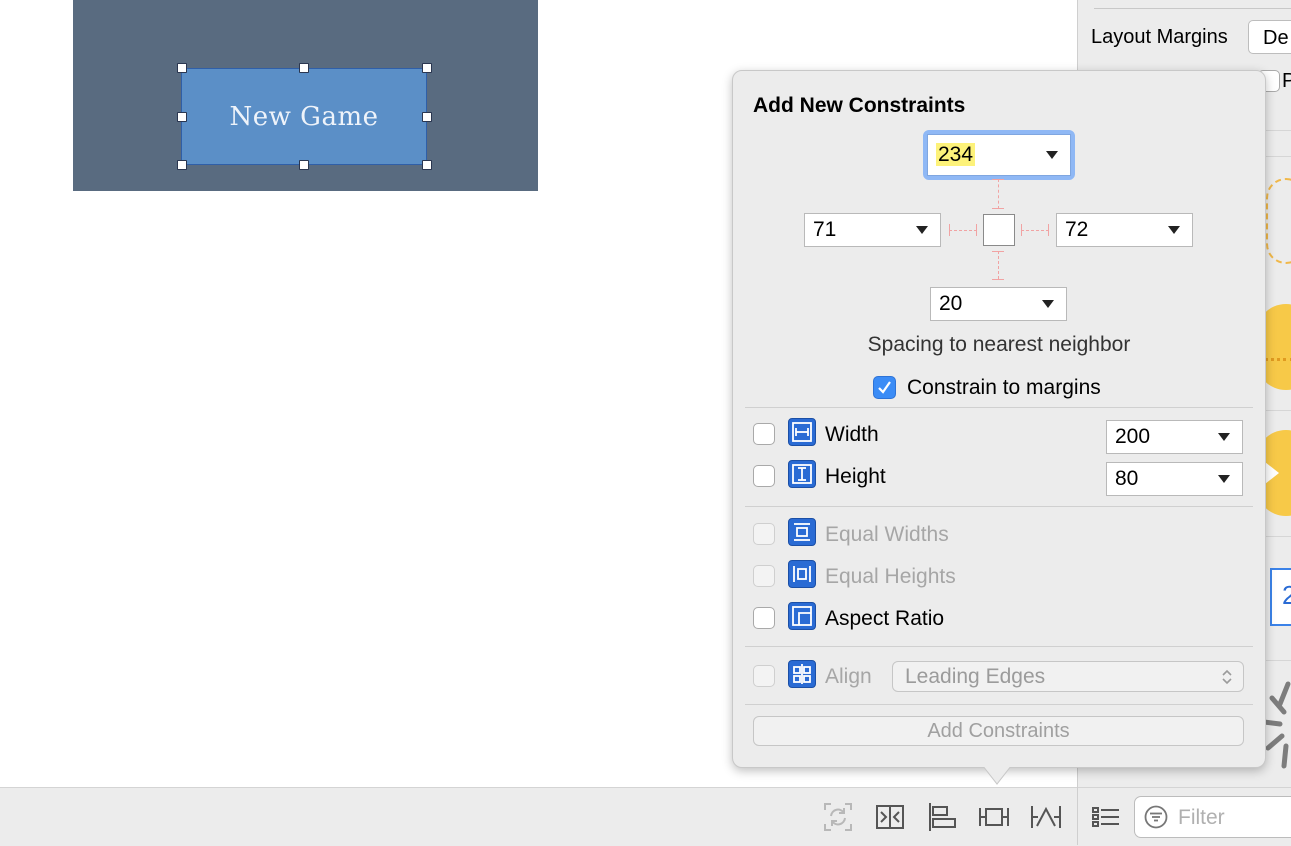 Image resolution: width=1291 pixels, height=846 pixels. I want to click on filter-field: Filter, so click(1212, 817).